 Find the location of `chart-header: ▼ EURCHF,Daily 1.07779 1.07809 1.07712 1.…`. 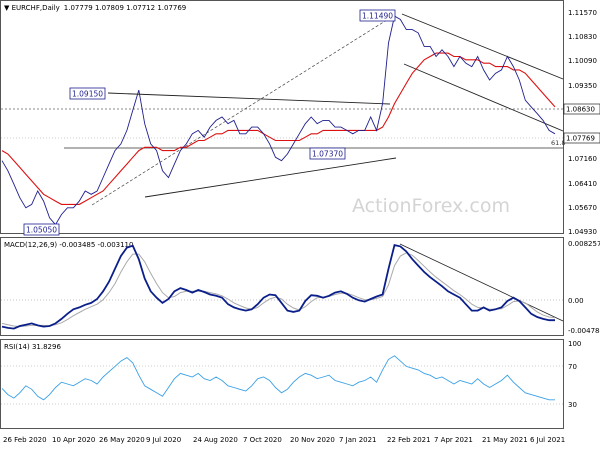

chart-header: ▼ EURCHF,Daily 1.07779 1.07809 1.07712 1.… is located at coordinates (95, 8).